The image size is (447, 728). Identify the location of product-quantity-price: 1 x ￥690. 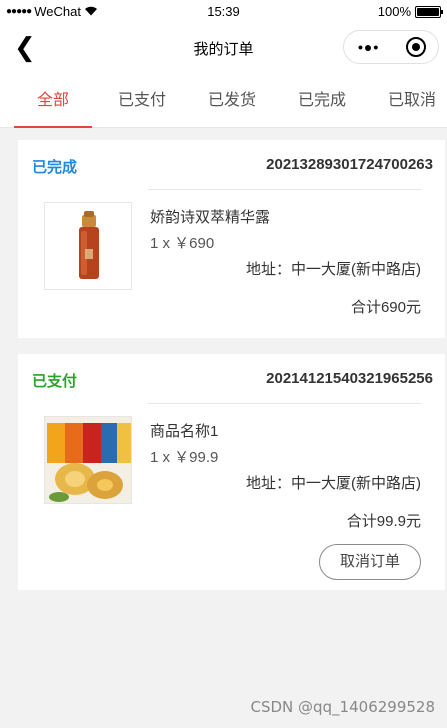
(182, 243).